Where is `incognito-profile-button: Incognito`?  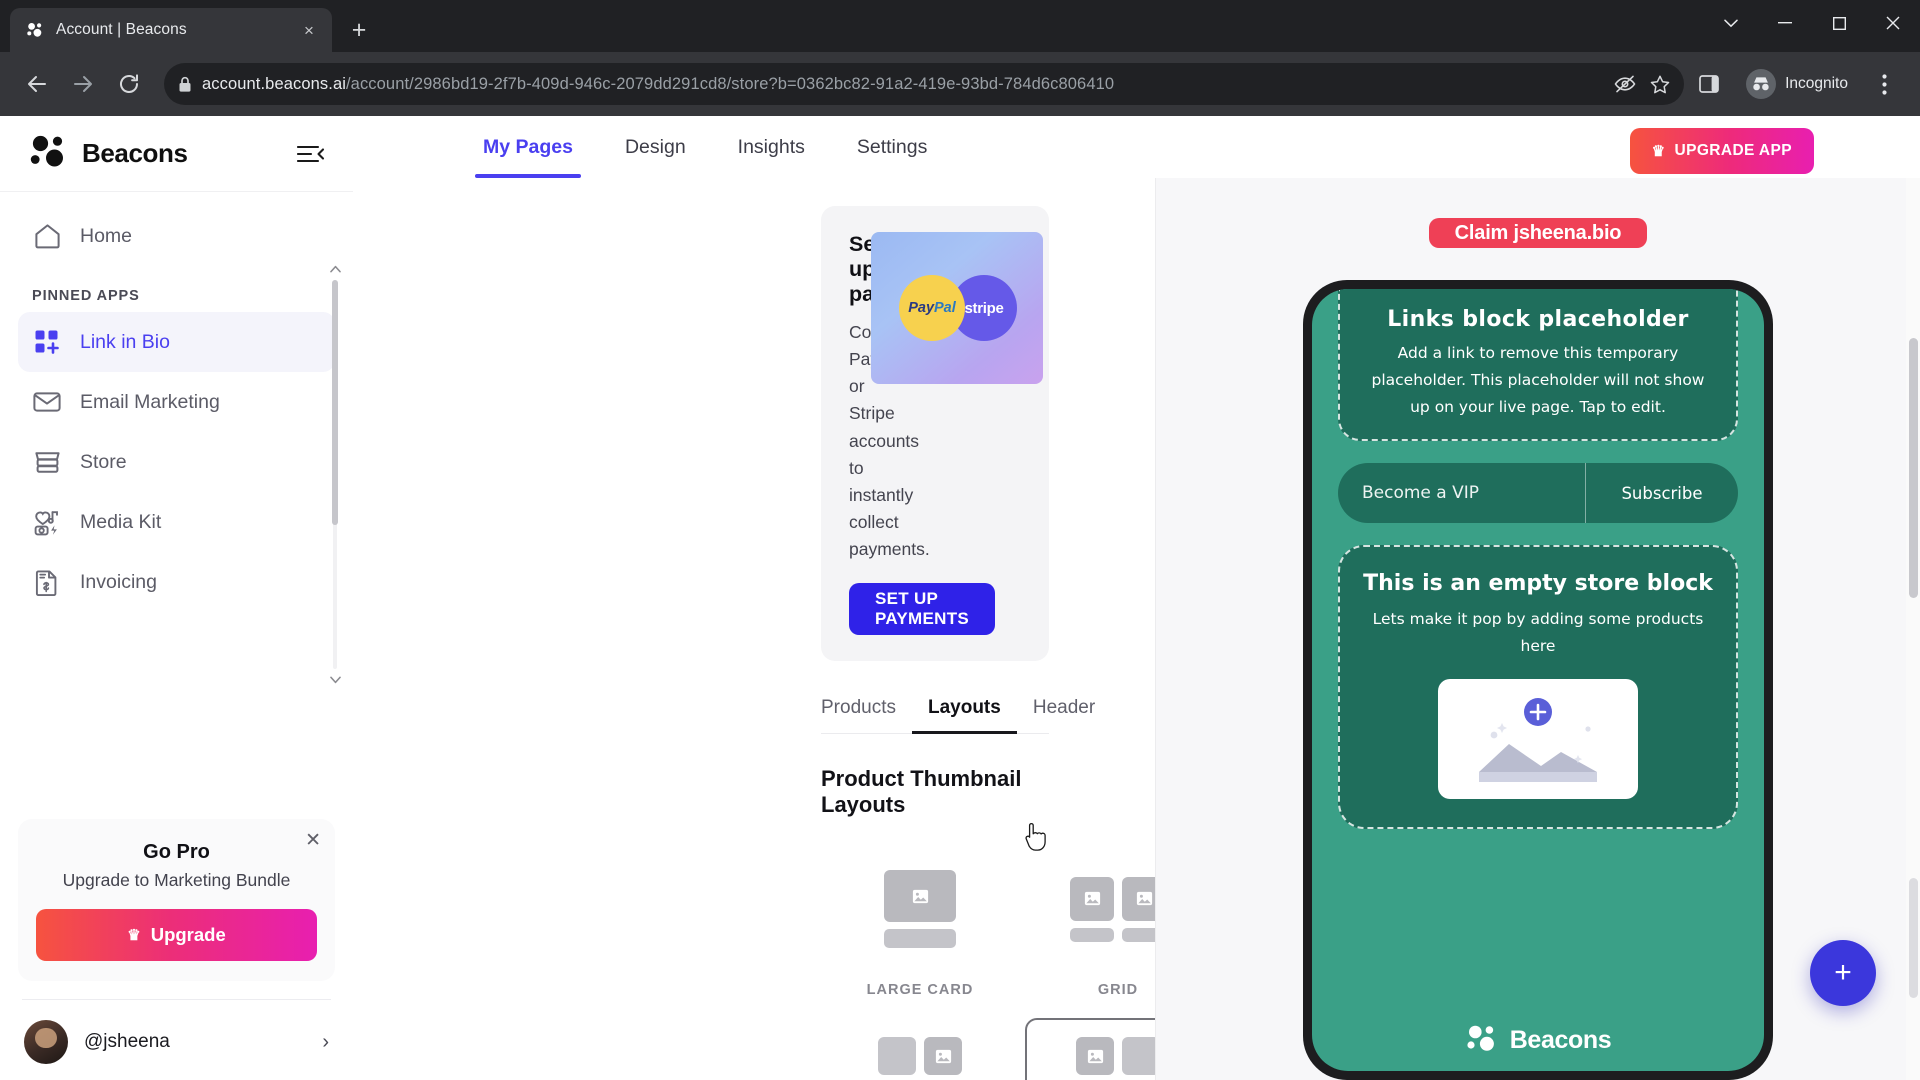
incognito-profile-button: Incognito is located at coordinates (1801, 84).